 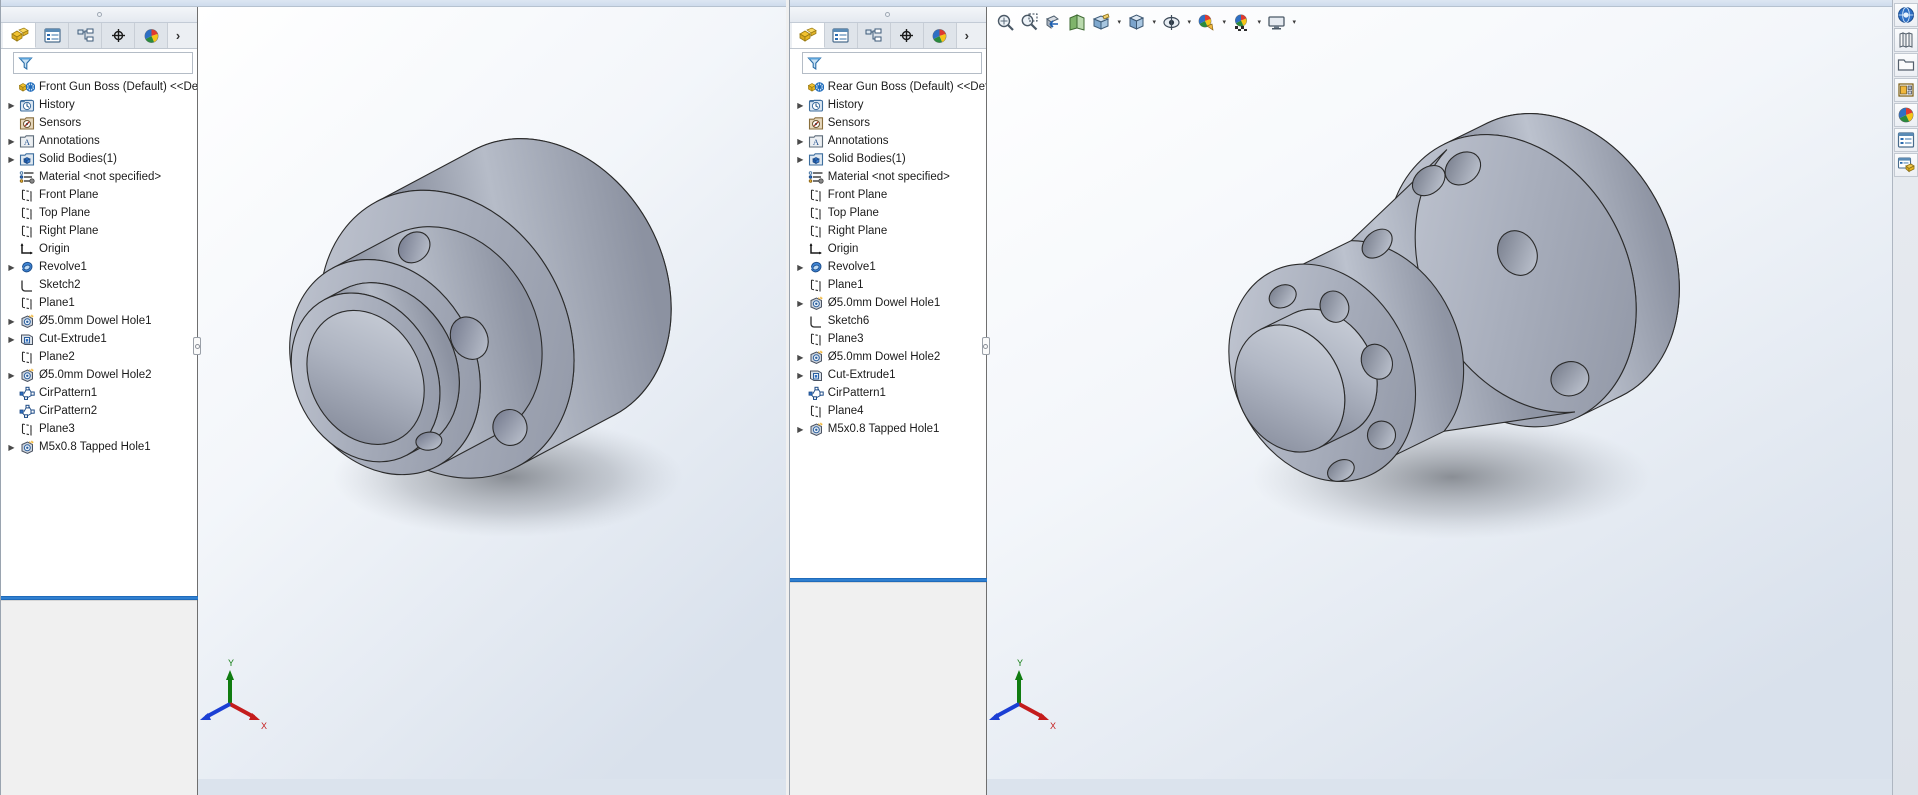 I want to click on feature-tree-item: Front Gun Boss (Default) <<Defau, so click(x=99, y=87).